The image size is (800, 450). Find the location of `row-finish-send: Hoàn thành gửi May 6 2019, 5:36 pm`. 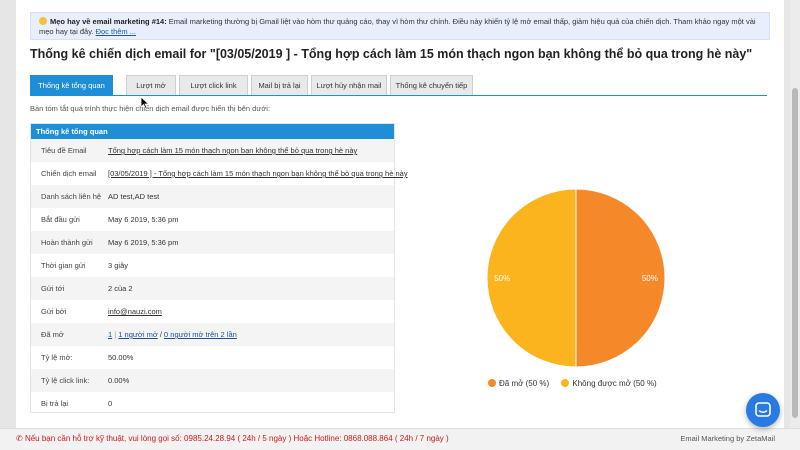

row-finish-send: Hoàn thành gửi May 6 2019, 5:36 pm is located at coordinates (212, 242).